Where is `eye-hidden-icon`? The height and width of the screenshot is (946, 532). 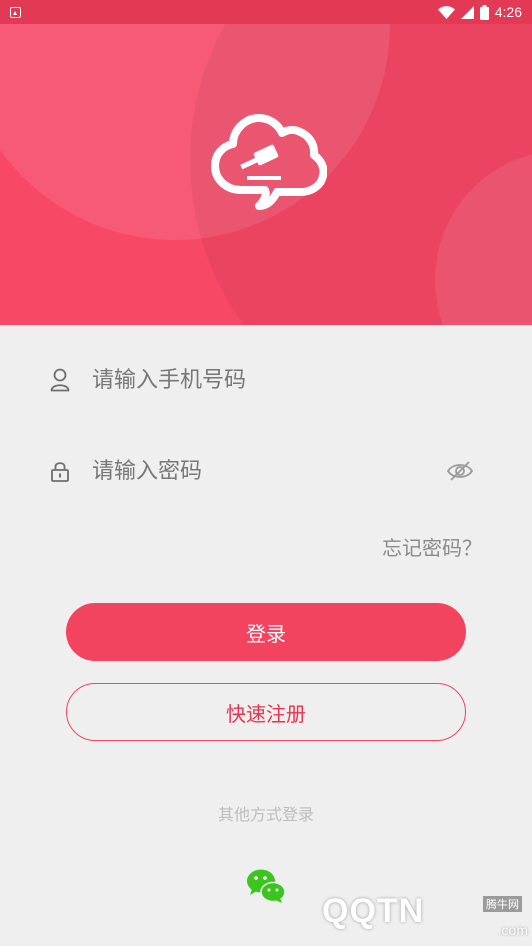
eye-hidden-icon is located at coordinates (460, 471).